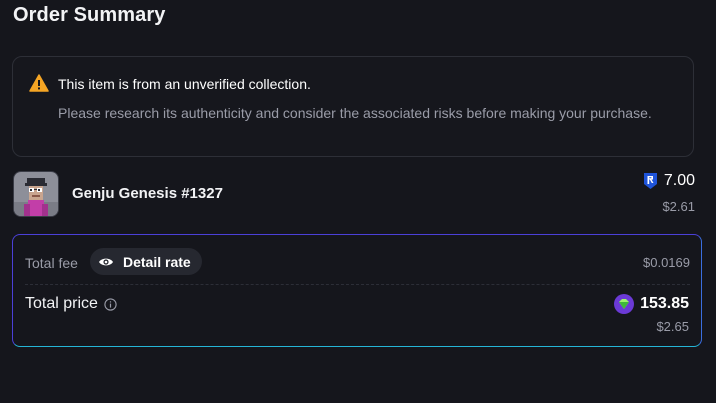 This screenshot has height=403, width=716. I want to click on item-price: 7.00, so click(669, 181).